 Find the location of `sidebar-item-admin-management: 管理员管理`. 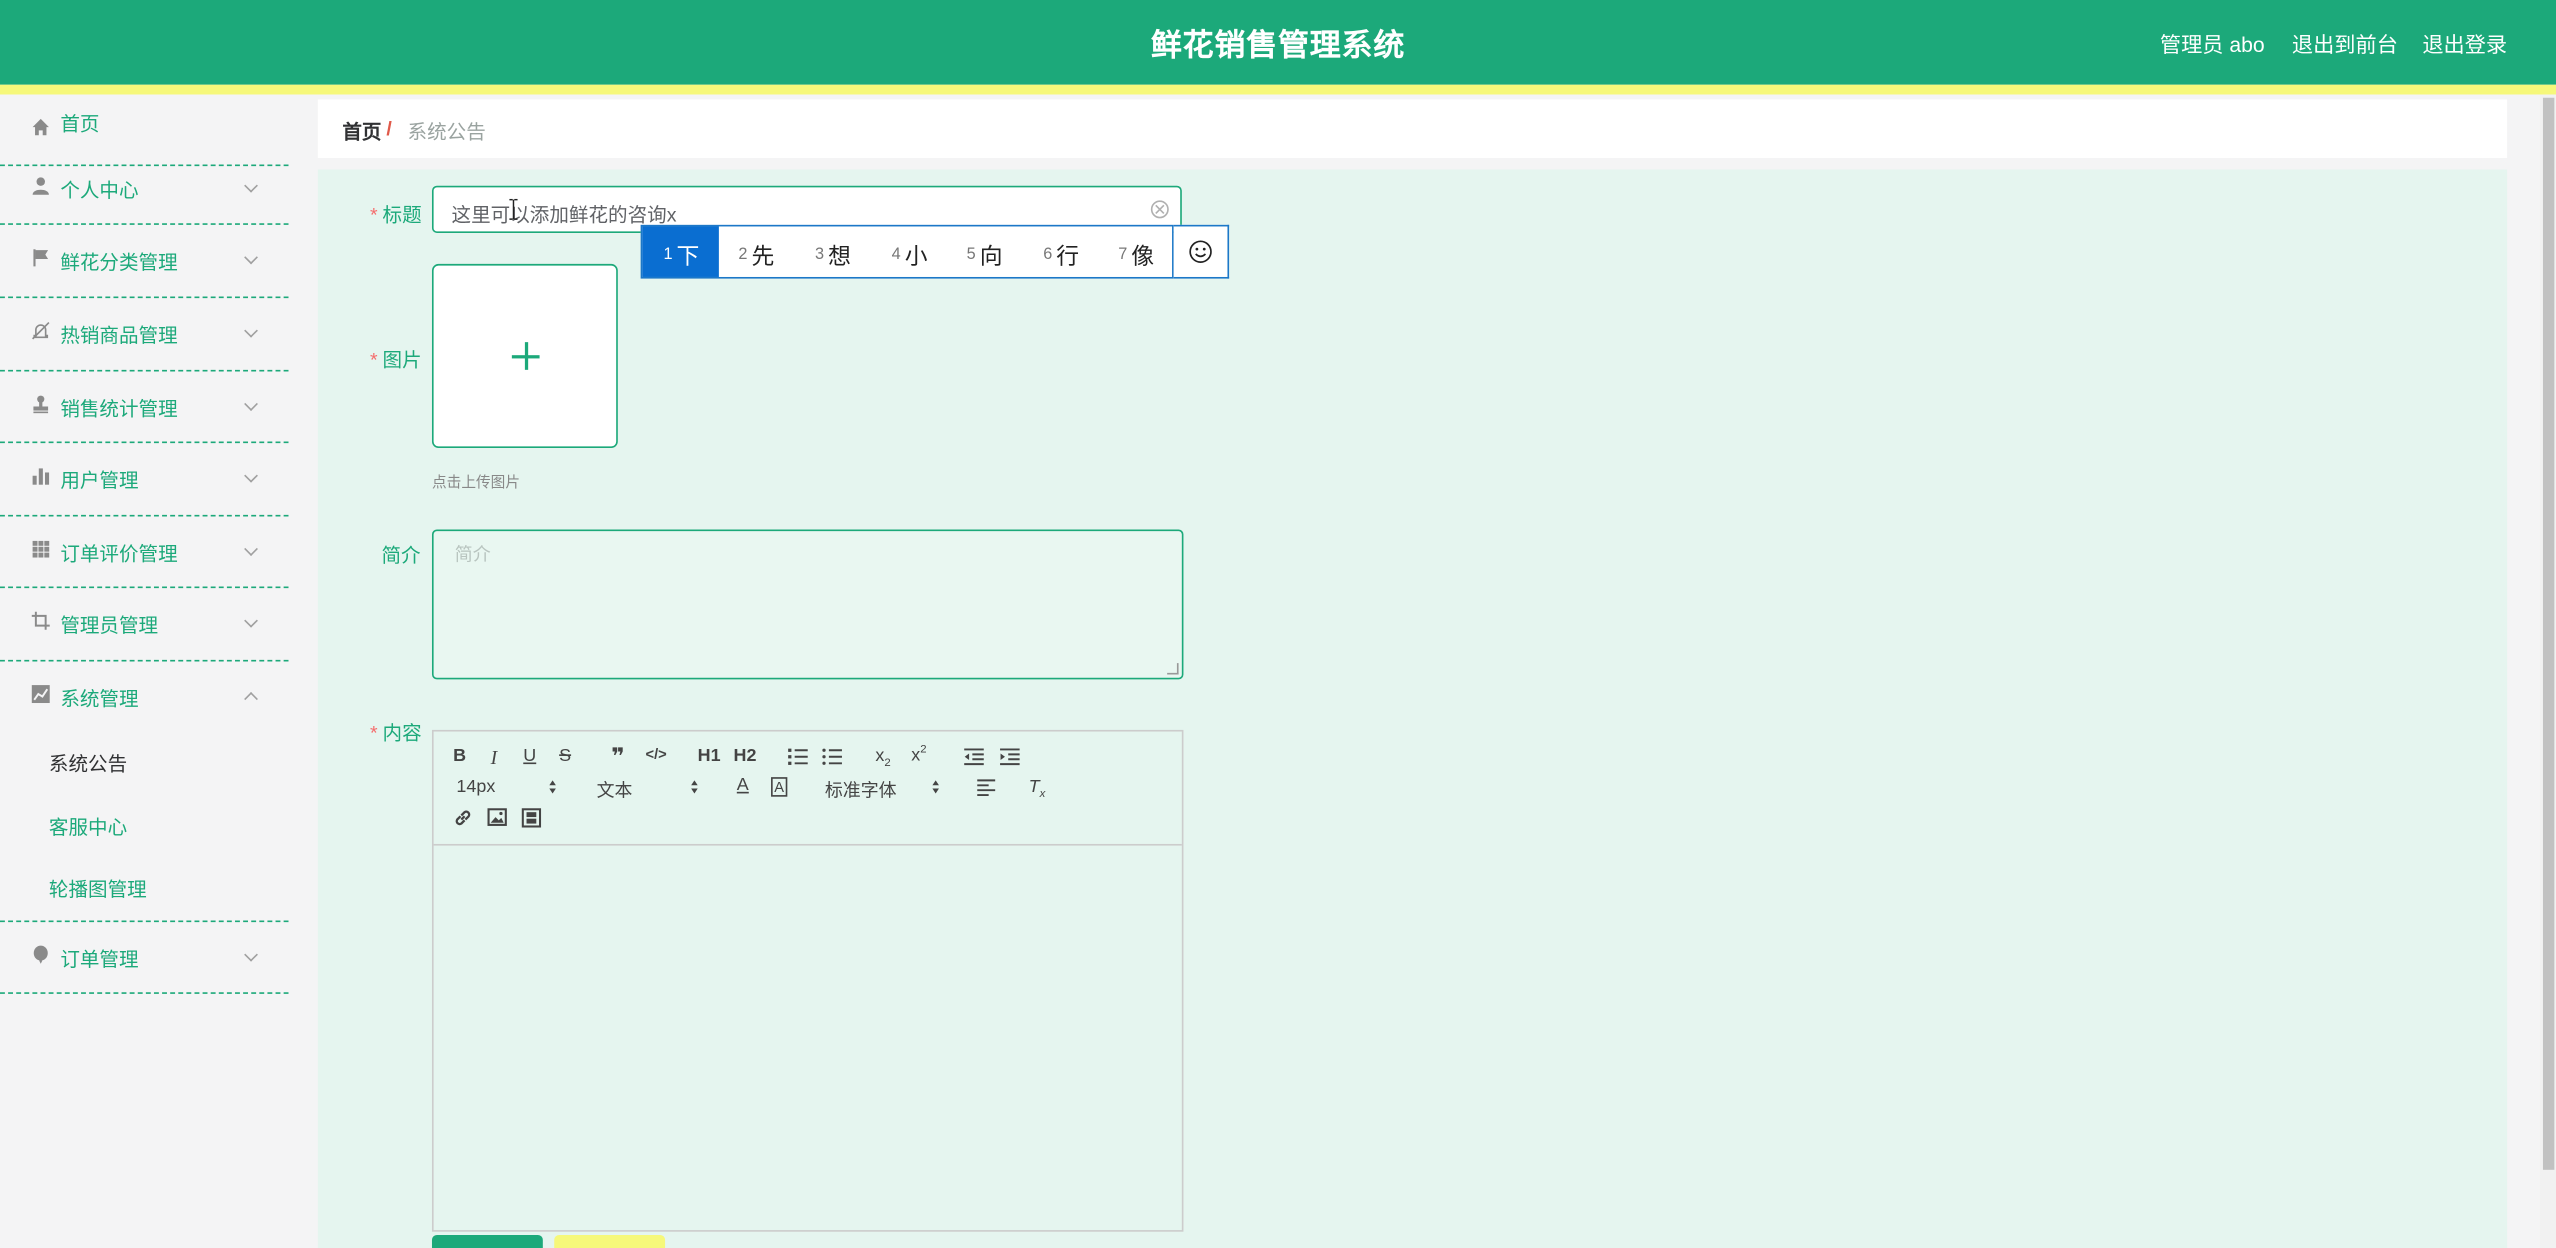

sidebar-item-admin-management: 管理员管理 is located at coordinates (144, 625).